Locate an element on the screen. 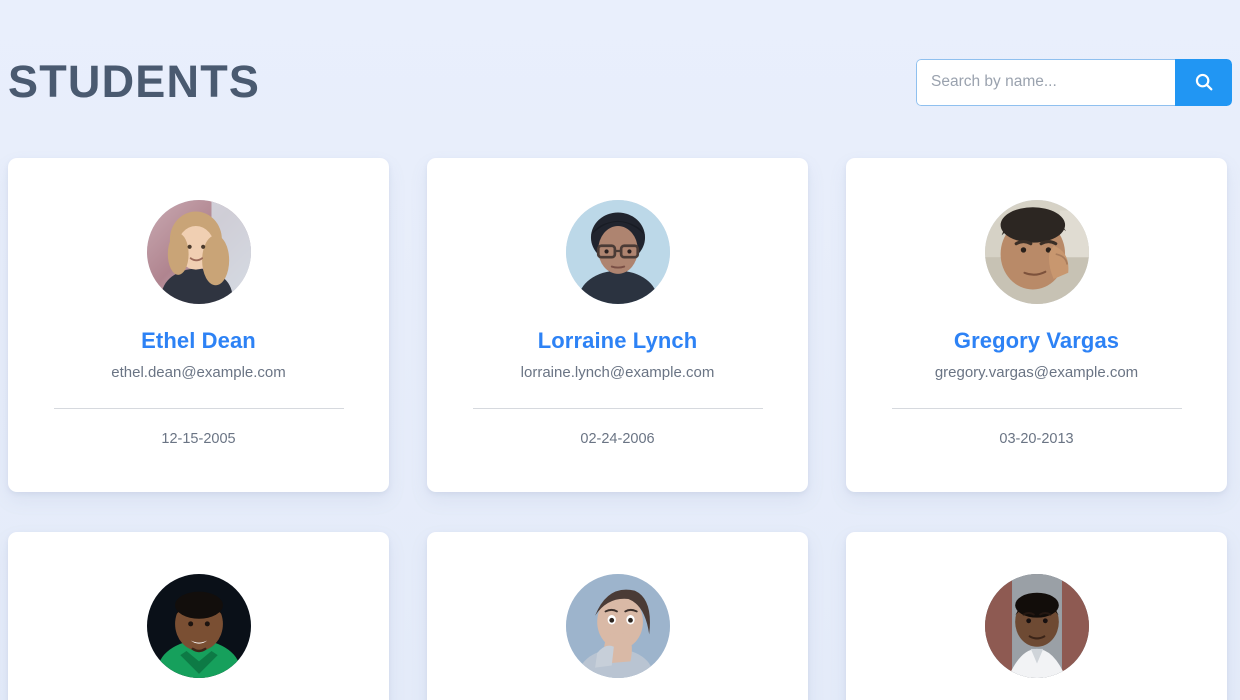  avatar-photo-man-green-shirt is located at coordinates (198, 626).